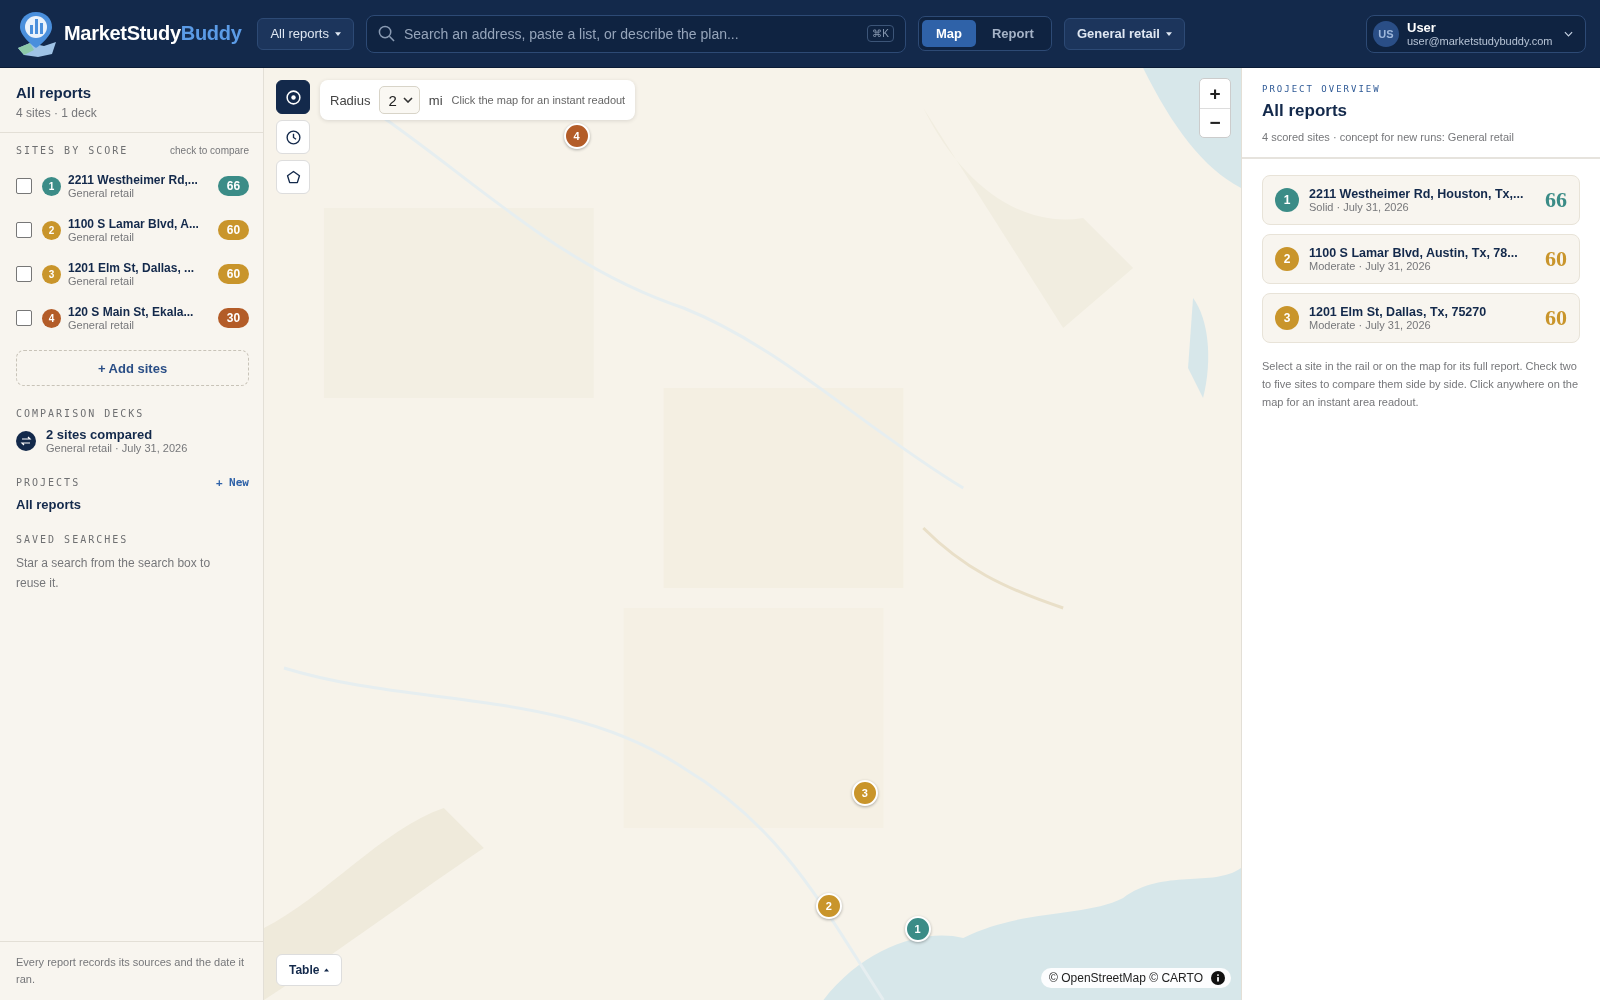  What do you see at coordinates (1398, 312) in the screenshot?
I see `card-address: 1201 Elm St, Dallas, Tx, 75270` at bounding box center [1398, 312].